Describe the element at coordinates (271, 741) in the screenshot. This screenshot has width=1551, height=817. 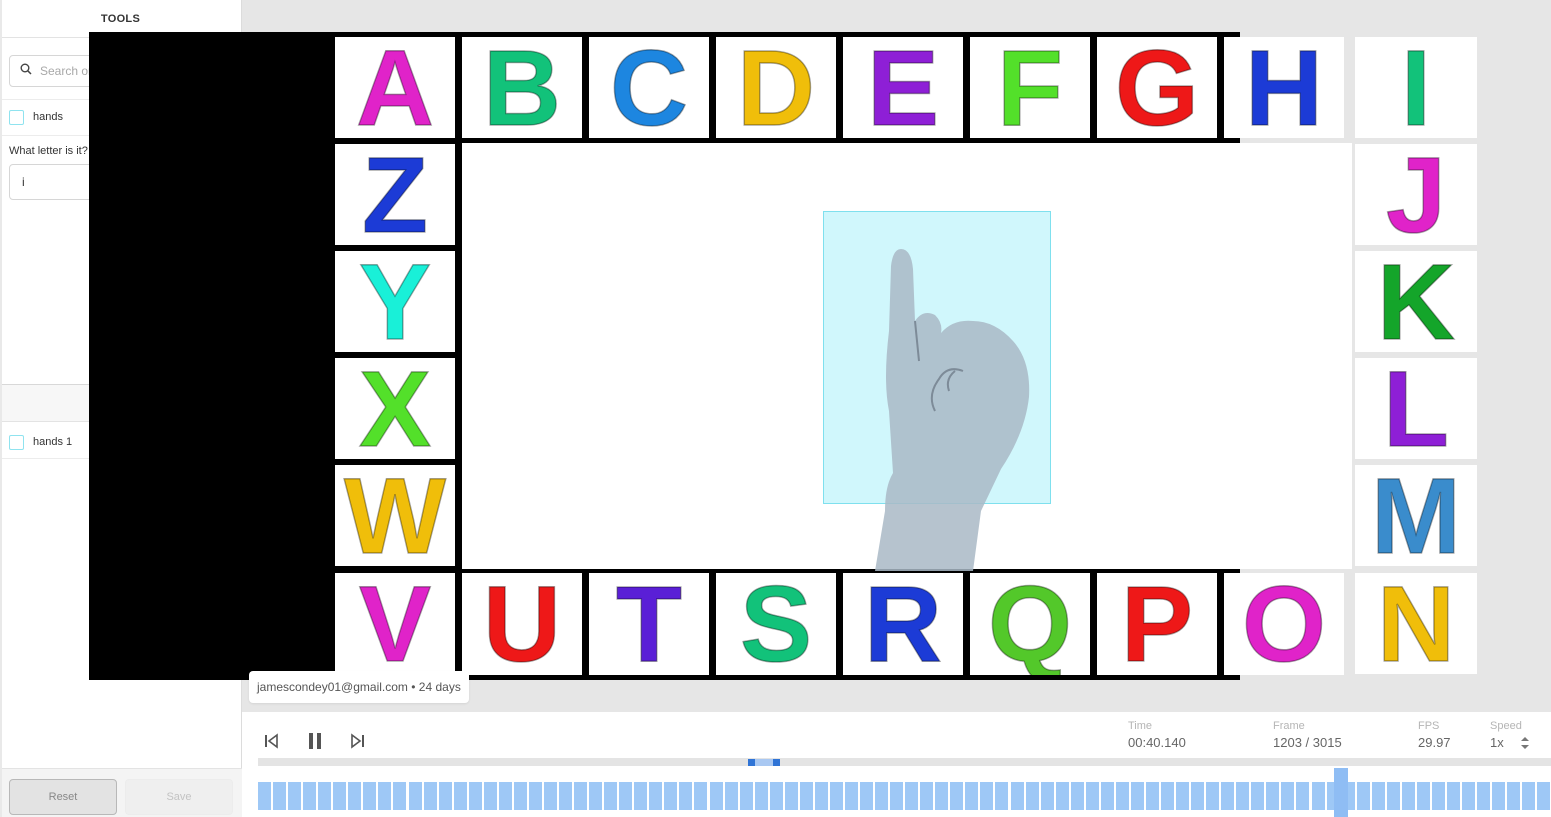
I see `skip-back-icon` at that location.